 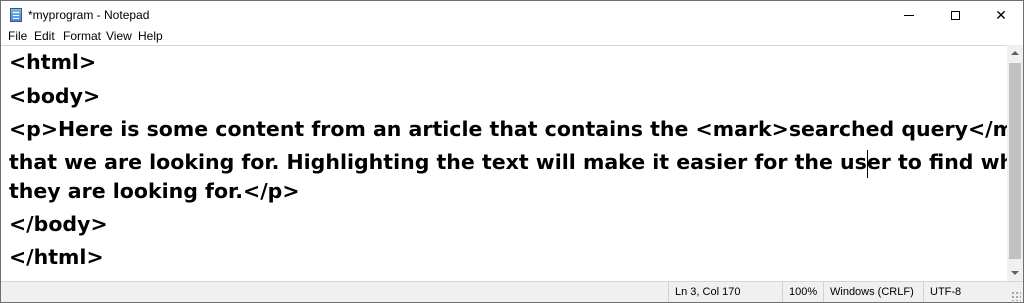 I want to click on menu-bar: File Edit Format View Help, so click(x=512, y=37).